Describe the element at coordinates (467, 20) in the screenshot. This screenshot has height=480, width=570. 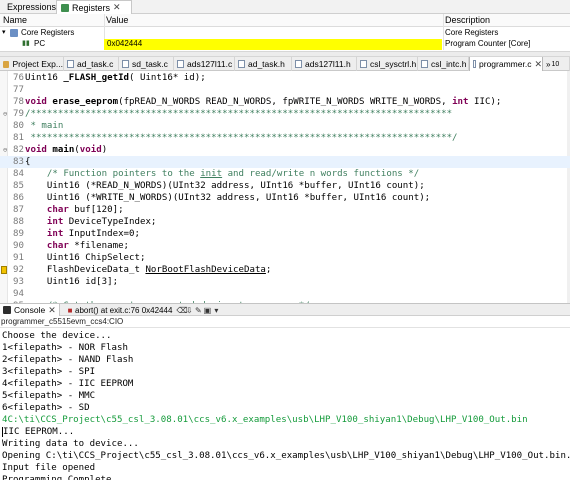
I see `column-header-description: Description` at that location.